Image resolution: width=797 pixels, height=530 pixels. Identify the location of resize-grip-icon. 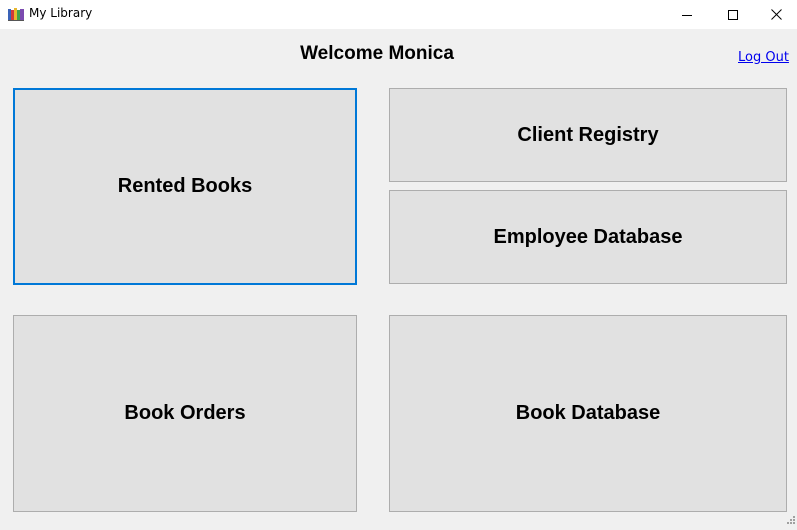
(791, 518).